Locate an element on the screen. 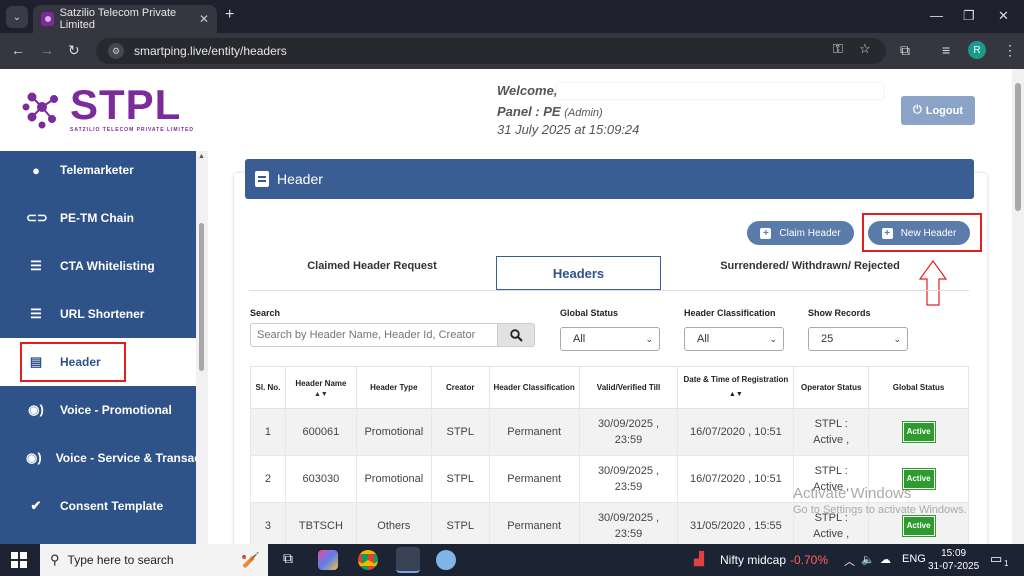  logout-label: Logout is located at coordinates (944, 110).